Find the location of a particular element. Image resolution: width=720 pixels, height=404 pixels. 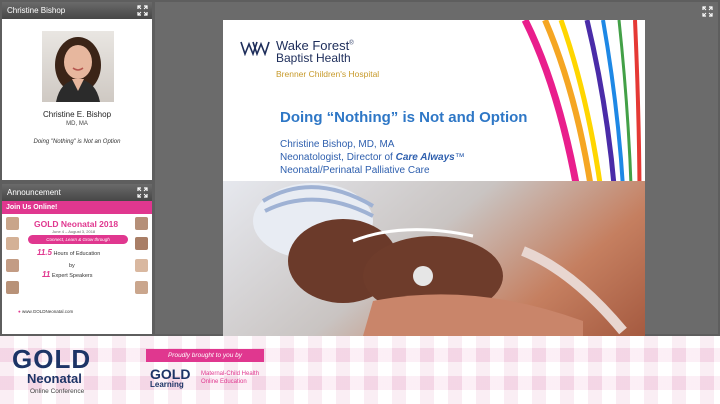

ad-url-text: www.GOLDNeonatal.com is located at coordinates (47, 311).